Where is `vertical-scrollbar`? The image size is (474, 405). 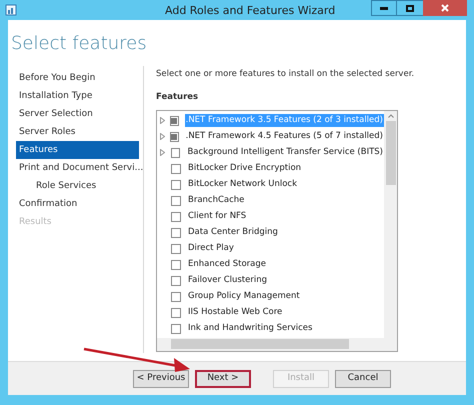
vertical-scrollbar is located at coordinates (390, 224).